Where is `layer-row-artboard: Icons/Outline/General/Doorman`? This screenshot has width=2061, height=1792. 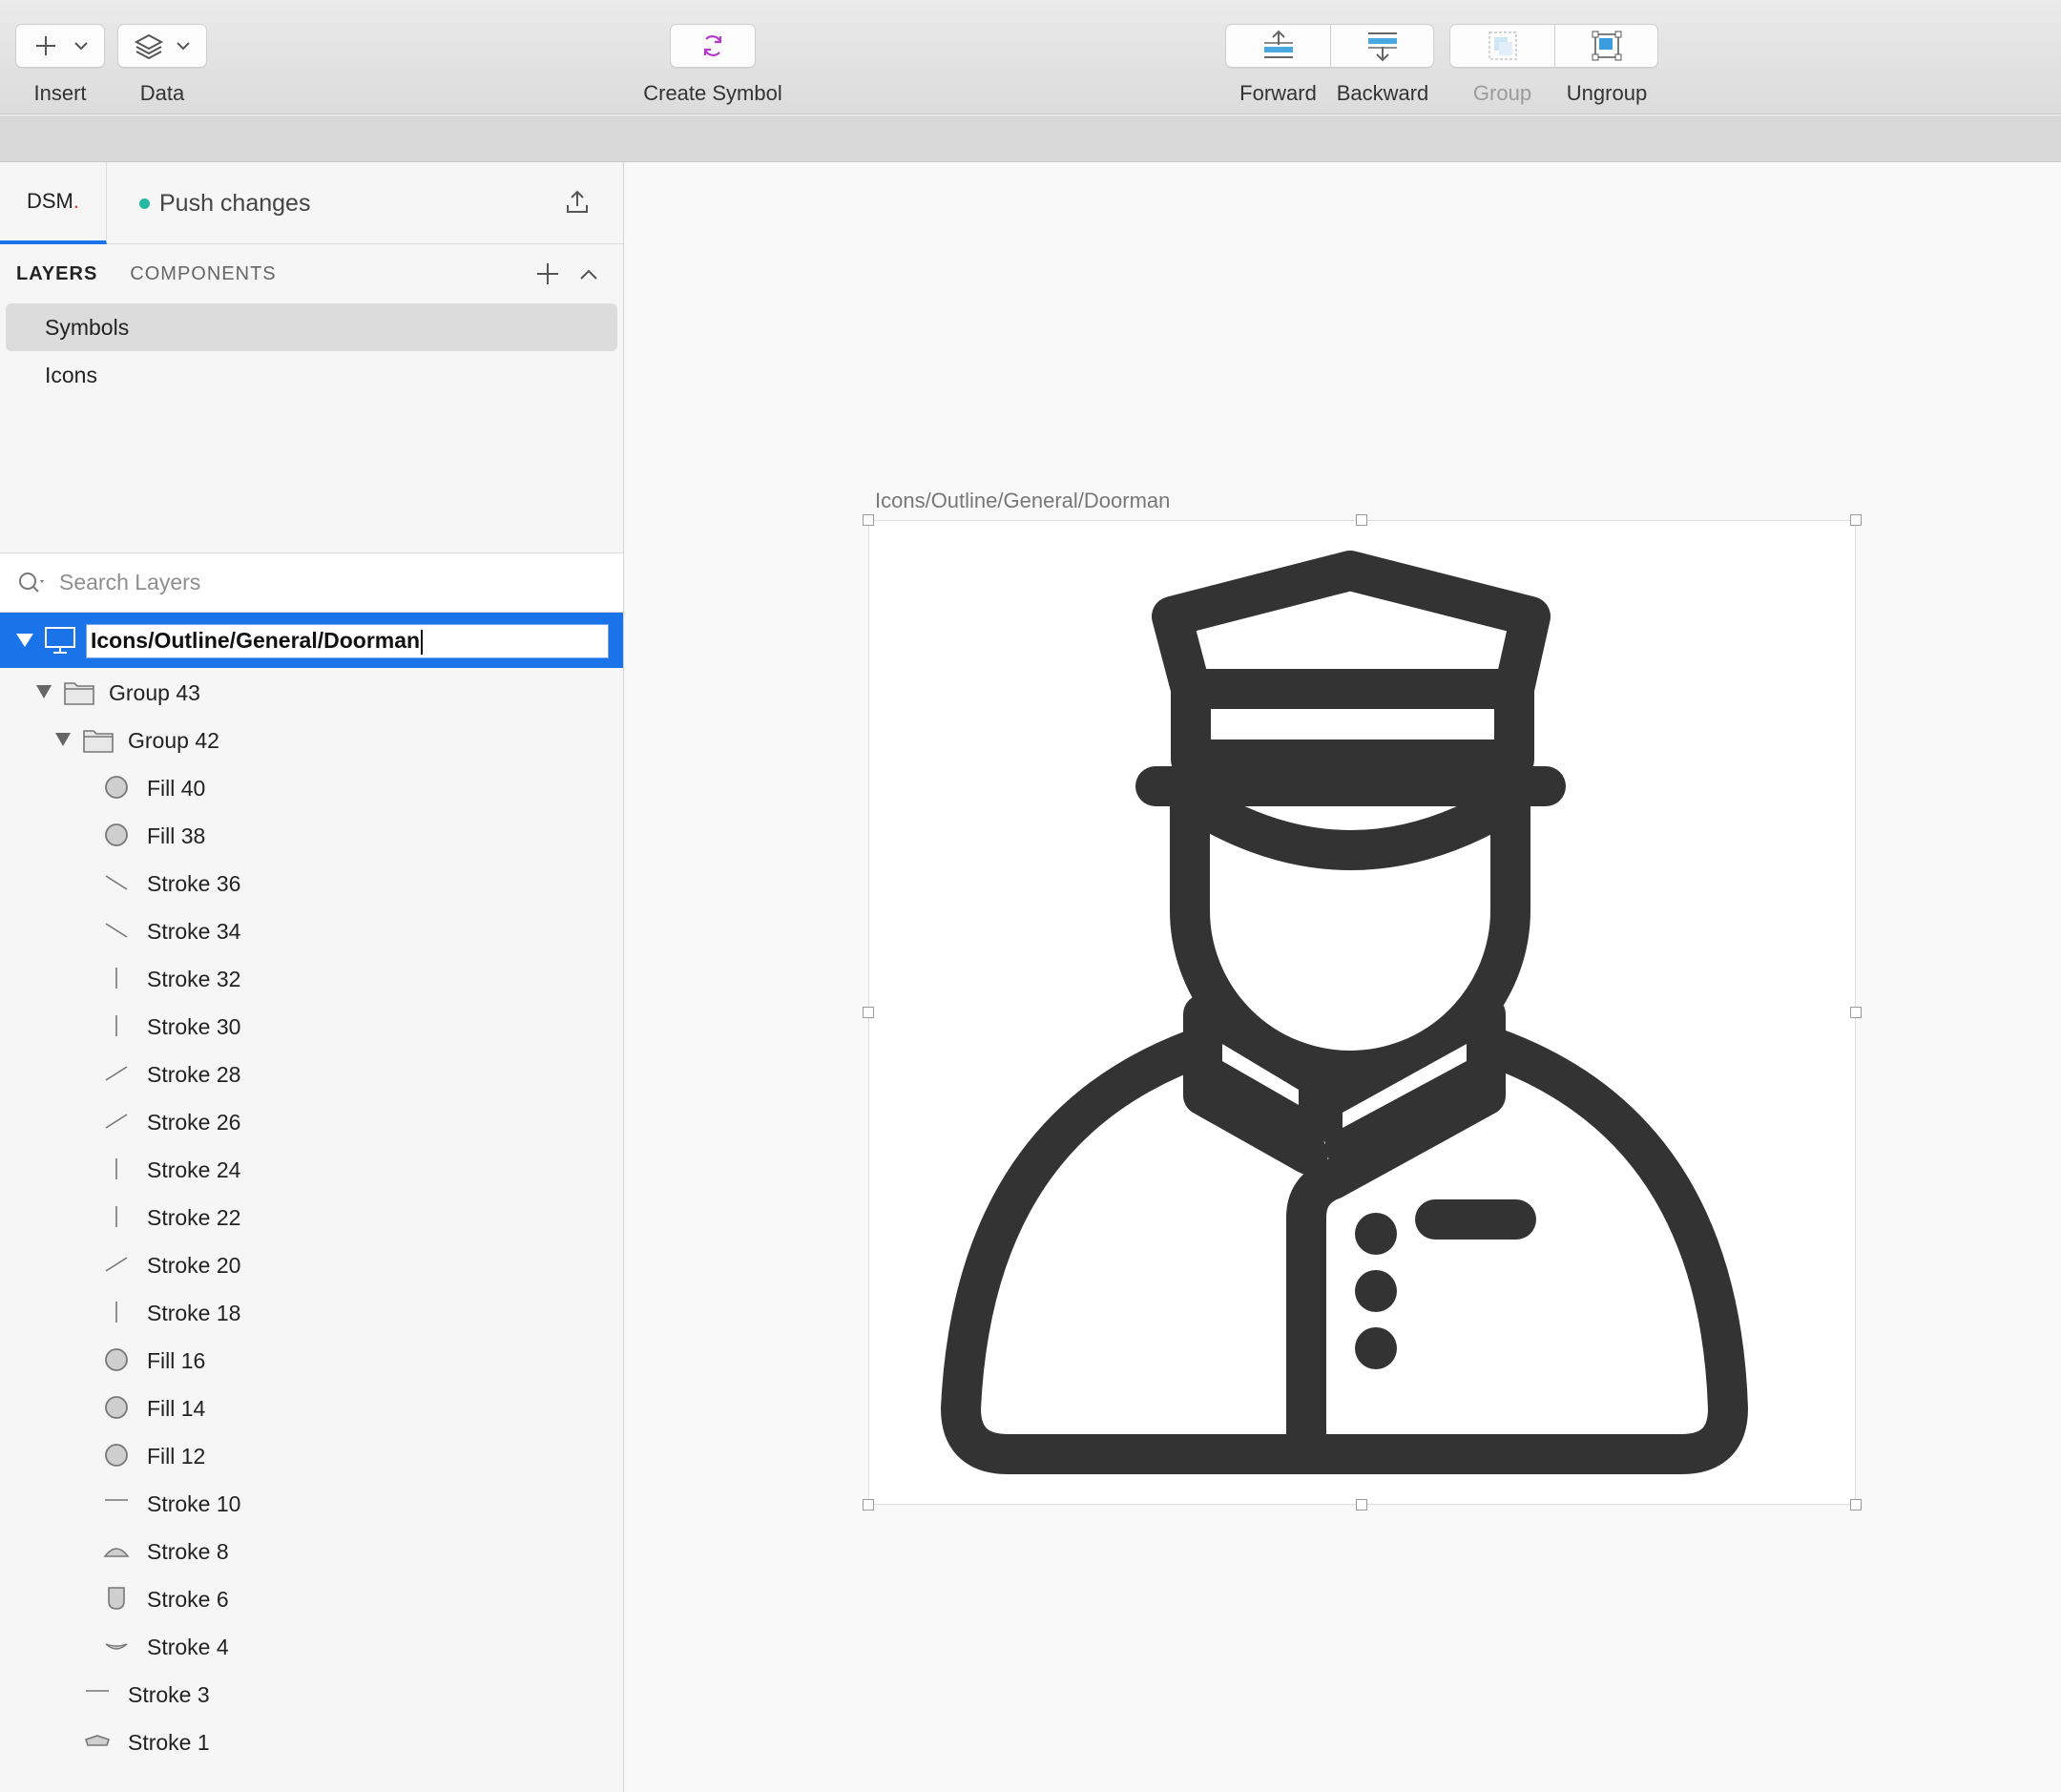
layer-row-artboard: Icons/Outline/General/Doorman is located at coordinates (311, 640).